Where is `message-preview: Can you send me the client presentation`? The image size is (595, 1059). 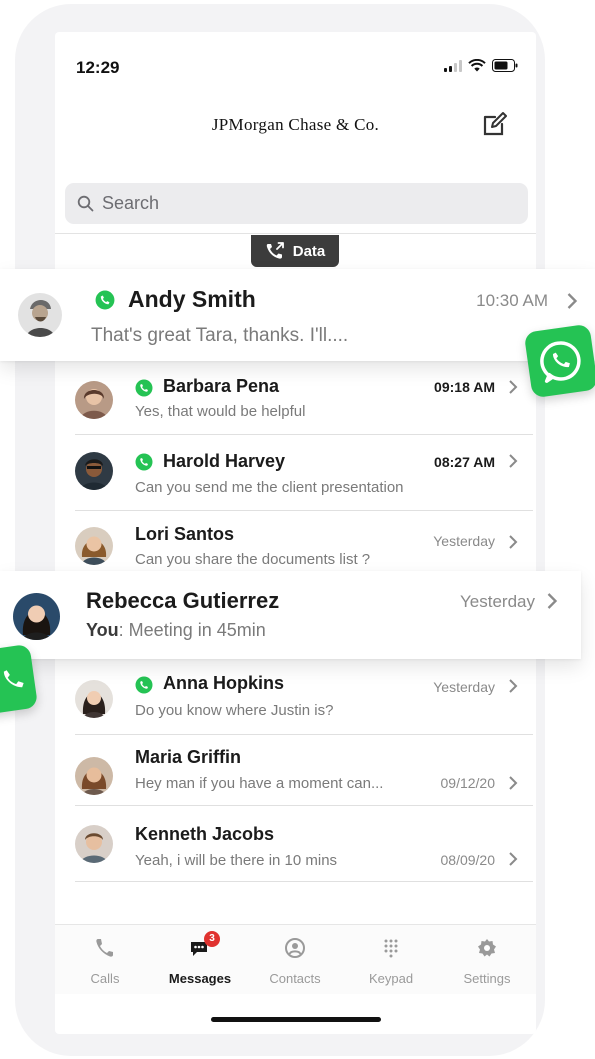
message-preview: Can you send me the client presentation is located at coordinates (269, 487).